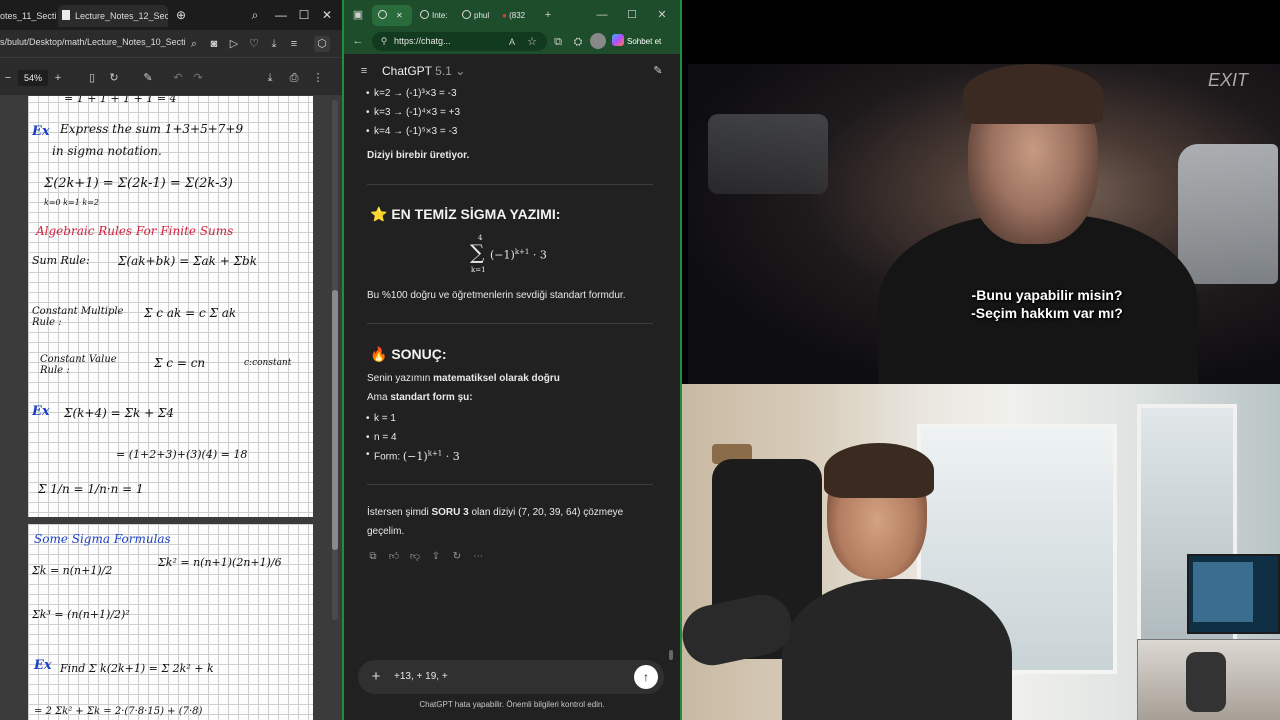 The width and height of the screenshot is (1280, 720). What do you see at coordinates (504, 15) in the screenshot?
I see `youtube-icon: ●` at bounding box center [504, 15].